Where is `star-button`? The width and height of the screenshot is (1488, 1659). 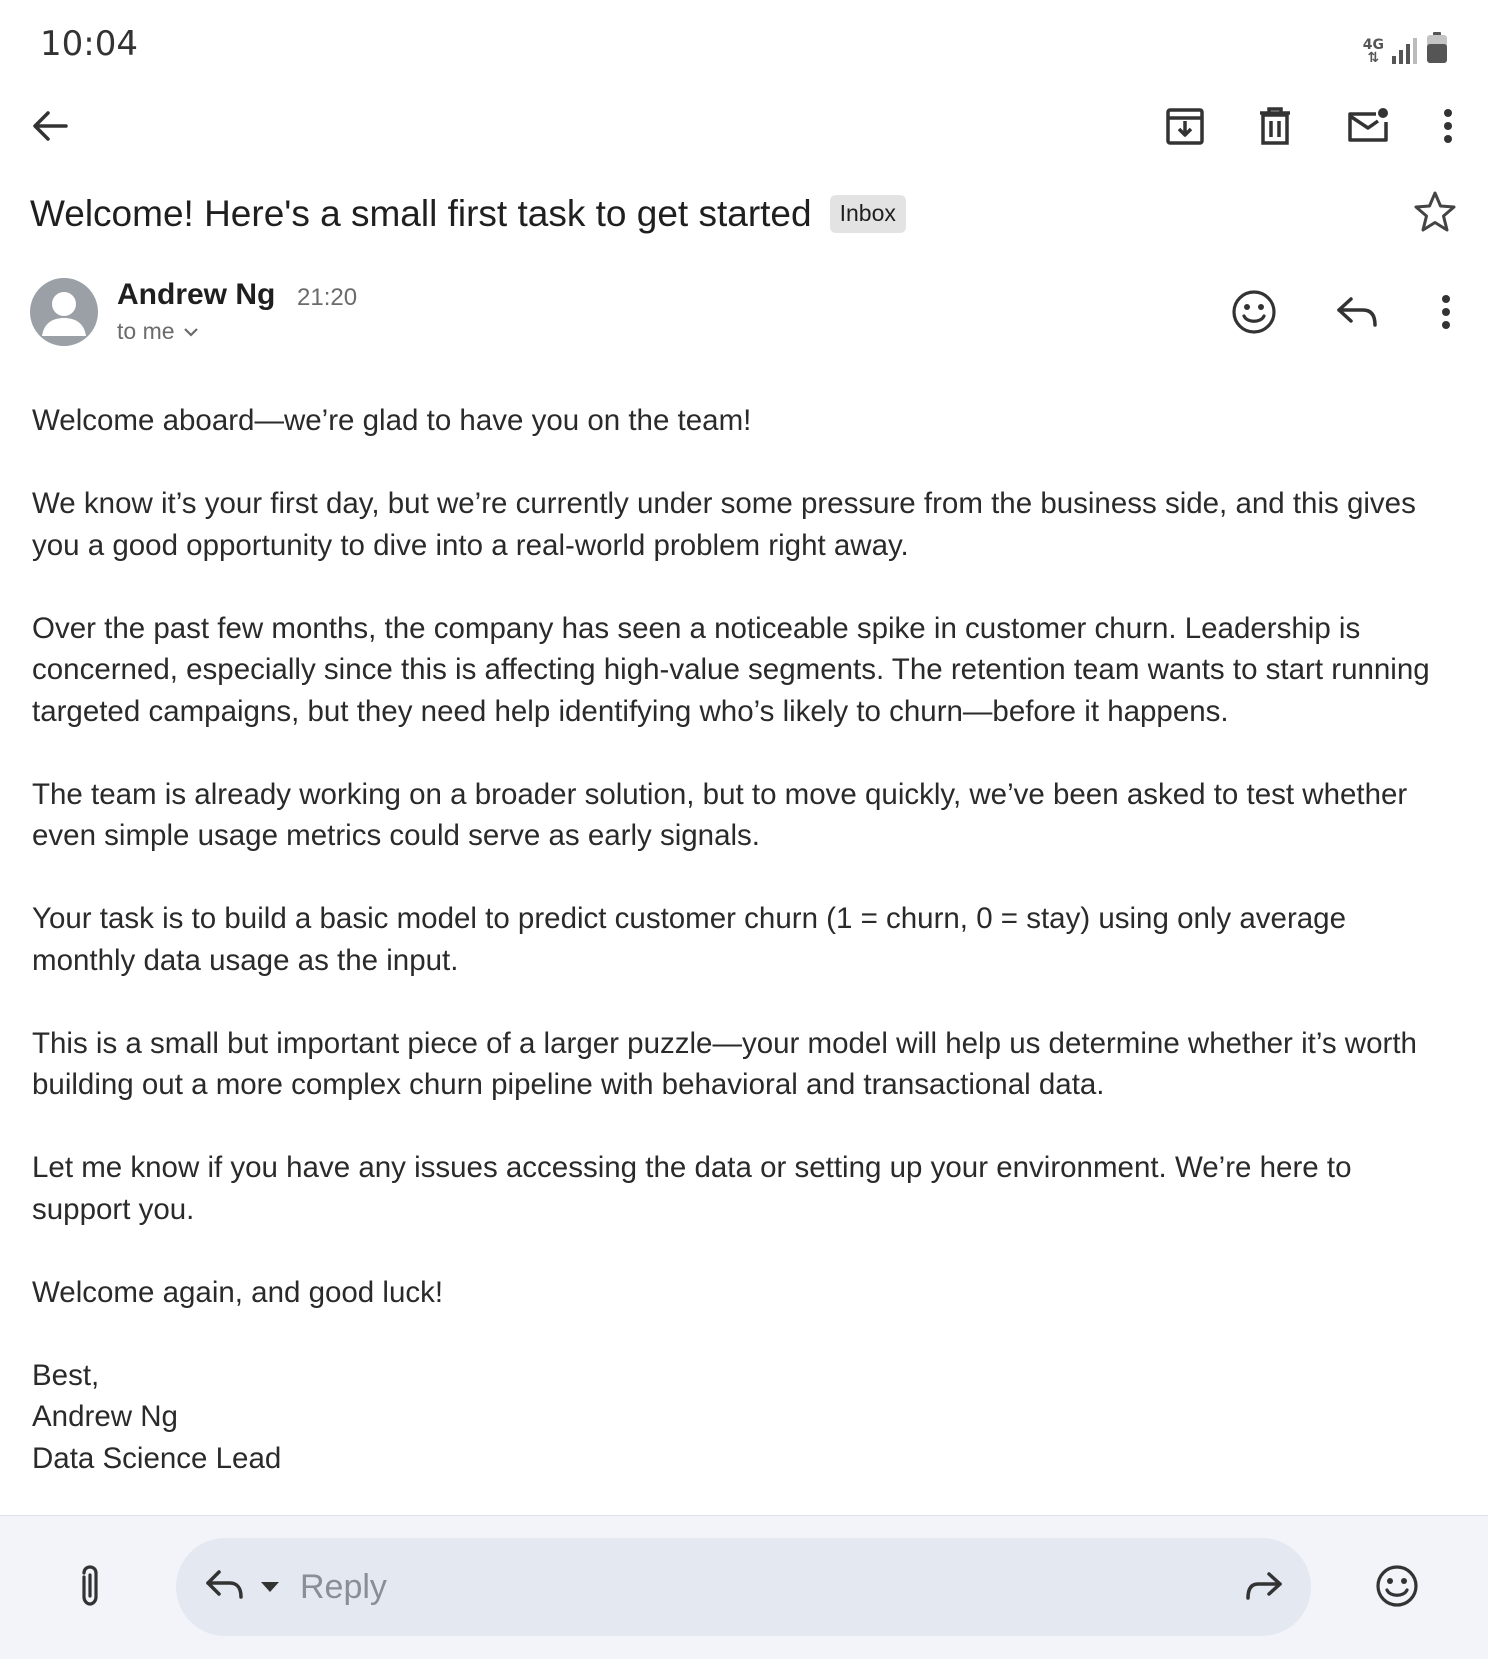
star-button is located at coordinates (1435, 212).